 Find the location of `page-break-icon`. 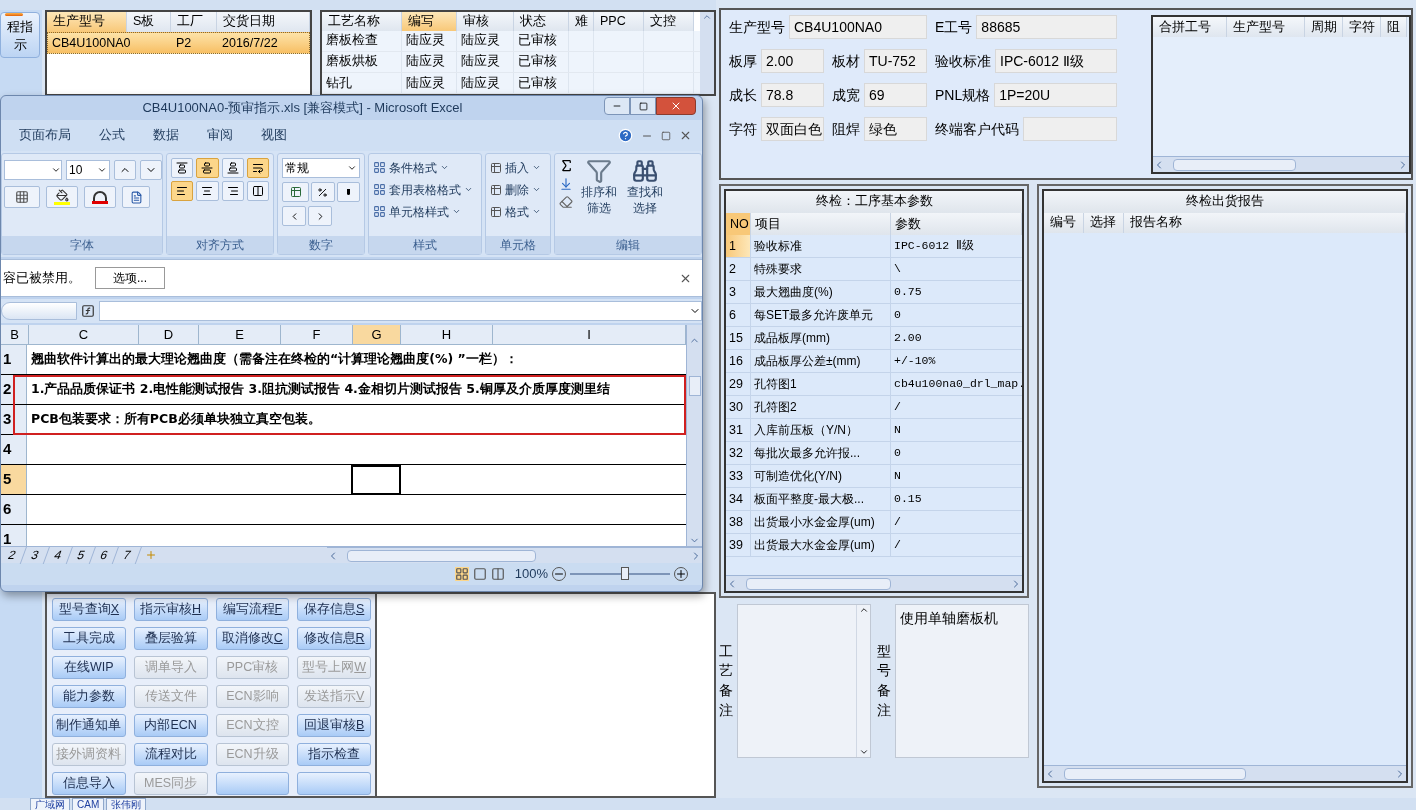

page-break-icon is located at coordinates (497, 574).